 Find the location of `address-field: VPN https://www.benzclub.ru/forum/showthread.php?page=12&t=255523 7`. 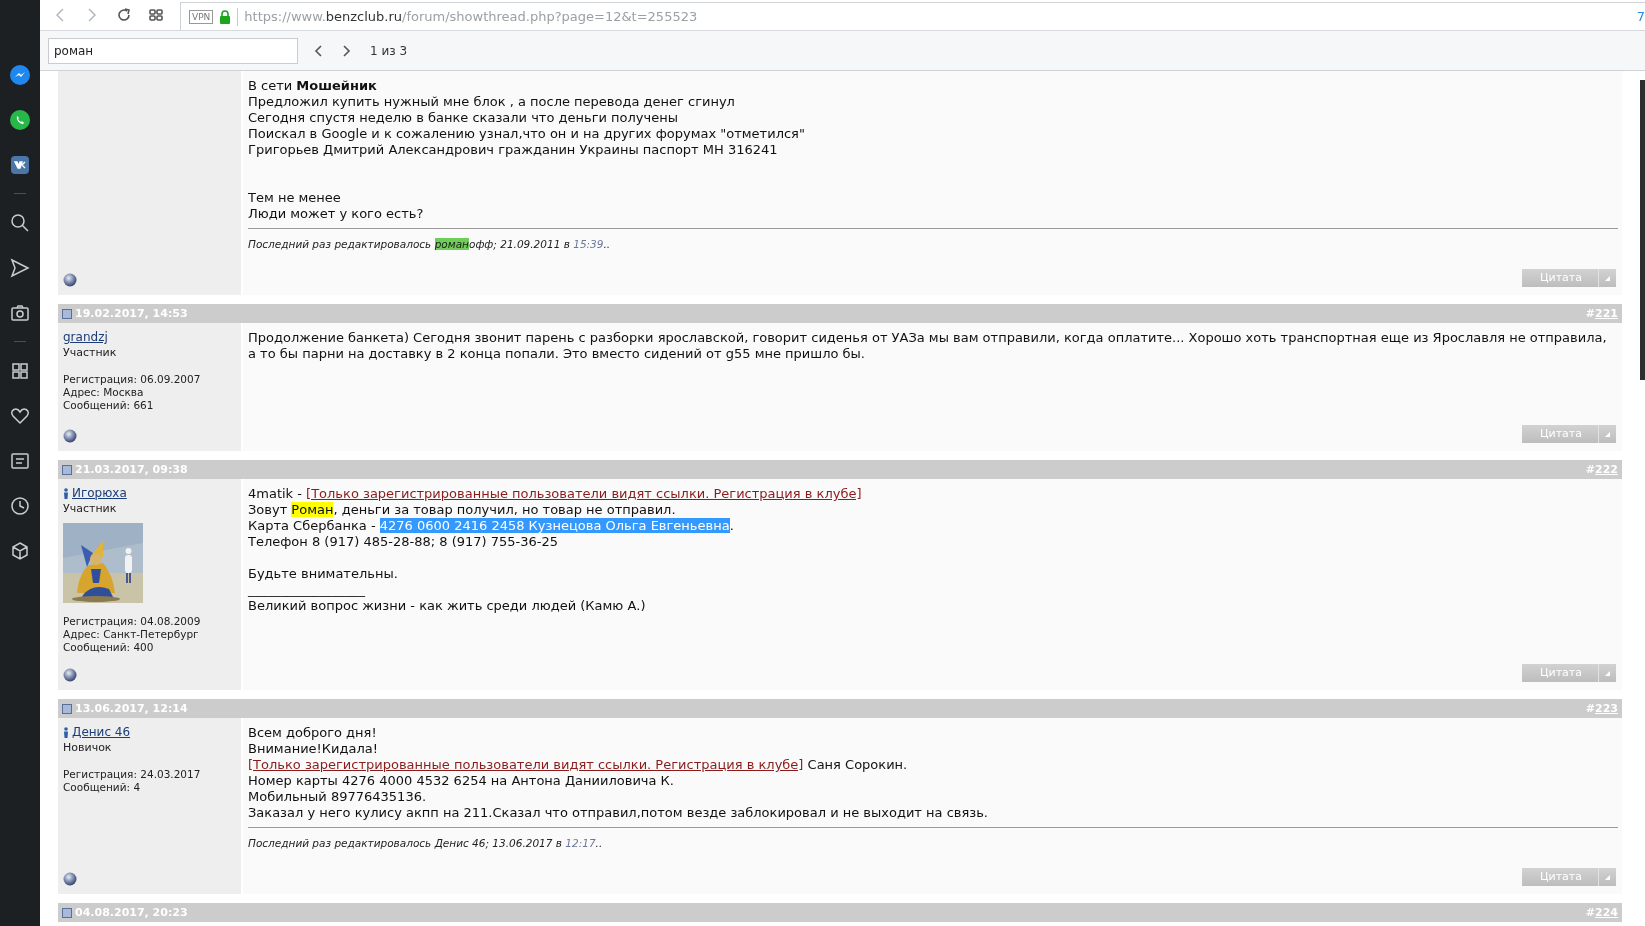

address-field: VPN https://www.benzclub.ru/forum/showthread.php?page=12&t=255523 7 is located at coordinates (912, 16).